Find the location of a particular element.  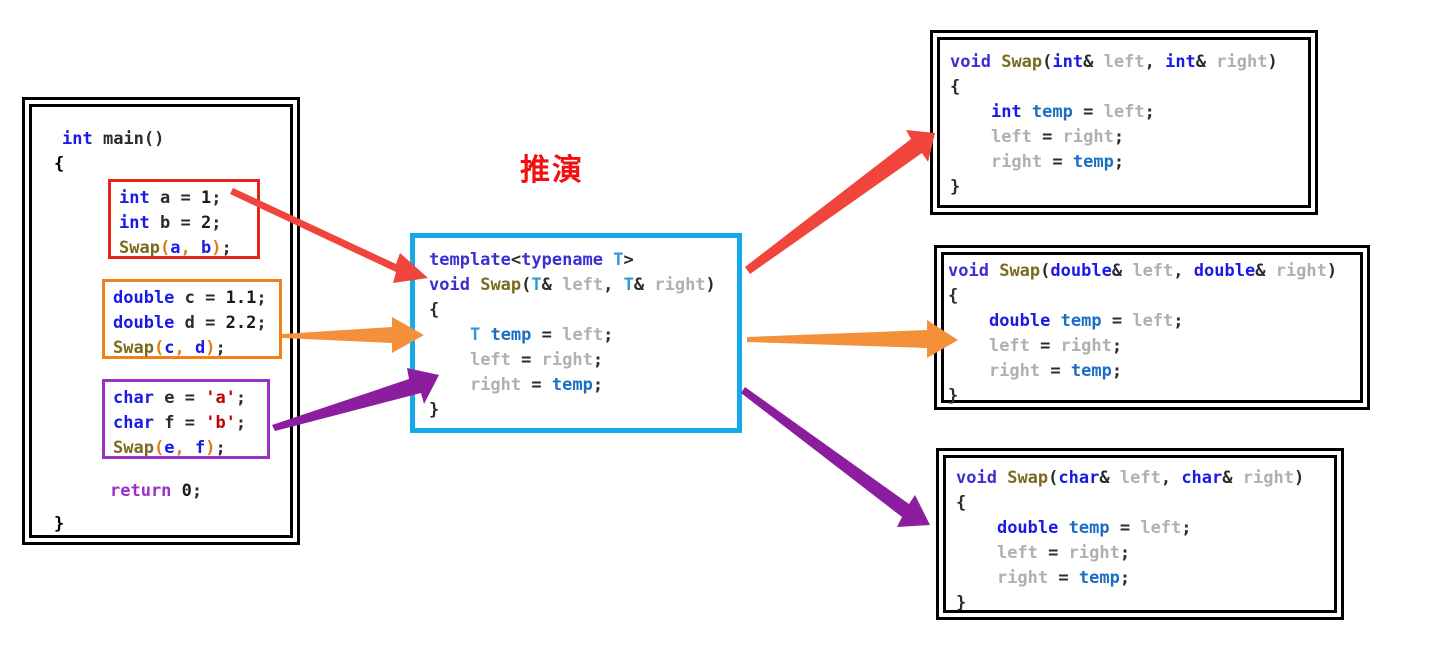

code-line: int b = 2; is located at coordinates (170, 223).